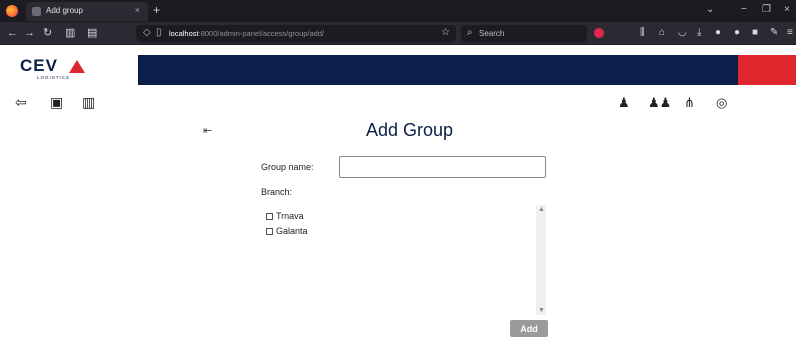 Image resolution: width=796 pixels, height=337 pixels. Describe the element at coordinates (47, 33) in the screenshot. I see `reload-icon: ↻` at that location.